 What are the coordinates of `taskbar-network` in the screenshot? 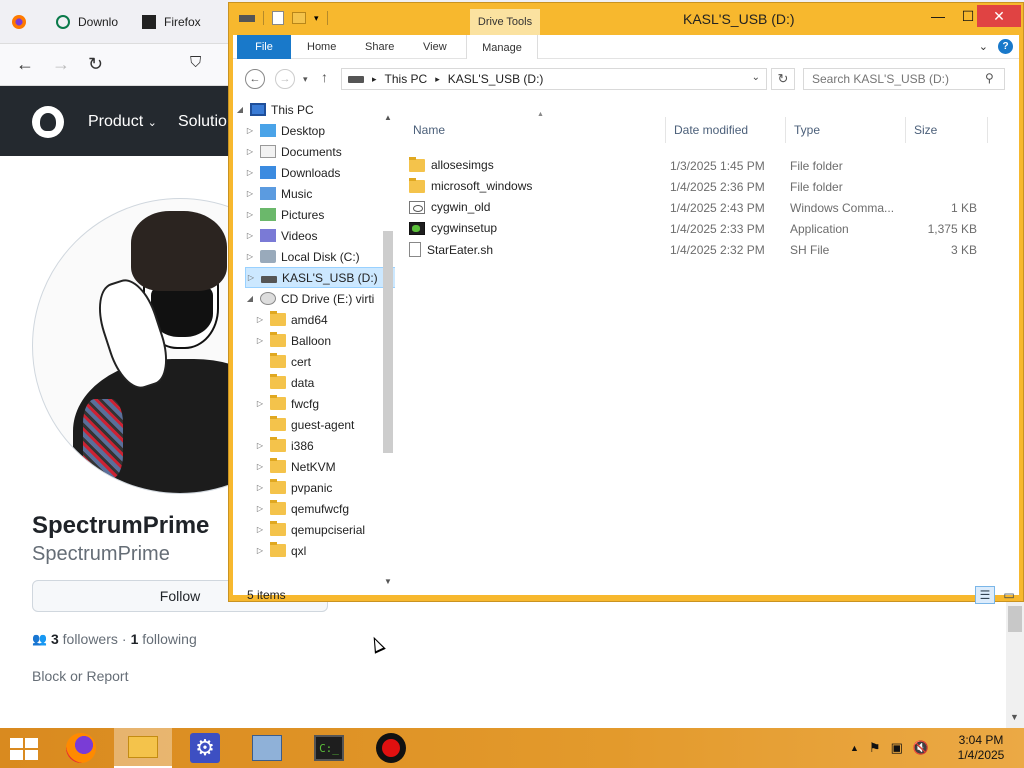 It's located at (267, 748).